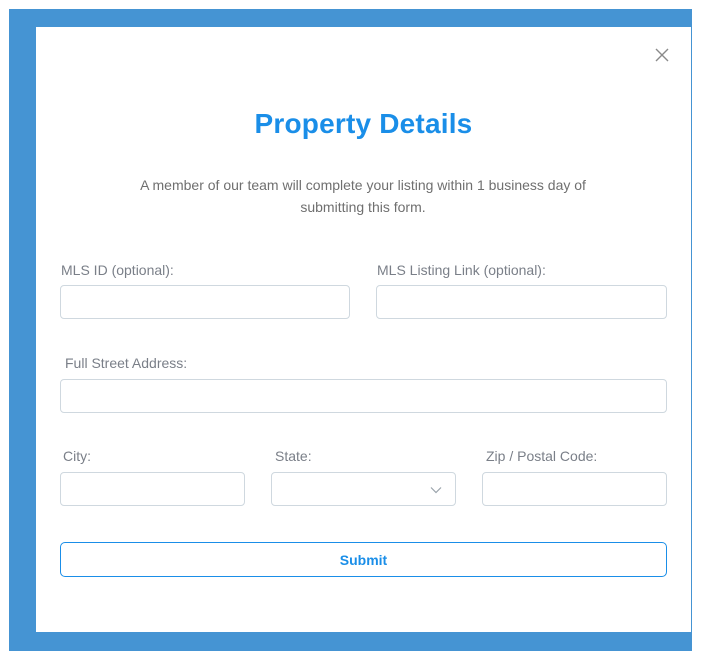 This screenshot has width=701, height=651. What do you see at coordinates (117, 270) in the screenshot?
I see `mls-id-label: MLS ID (optional):` at bounding box center [117, 270].